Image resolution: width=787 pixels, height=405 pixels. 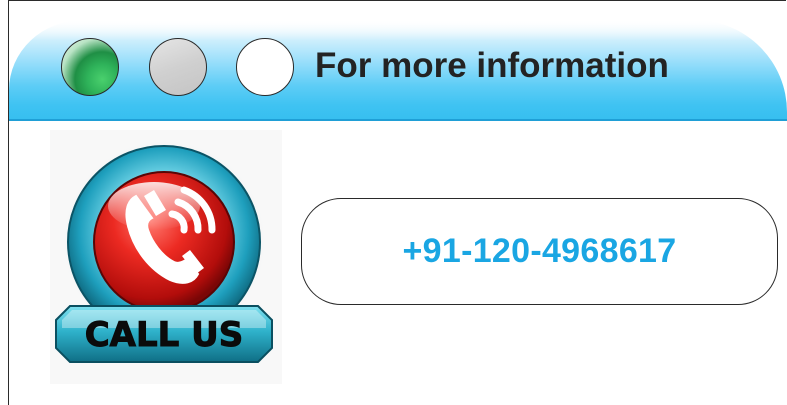 I want to click on title-bar-gloss, so click(x=398, y=30).